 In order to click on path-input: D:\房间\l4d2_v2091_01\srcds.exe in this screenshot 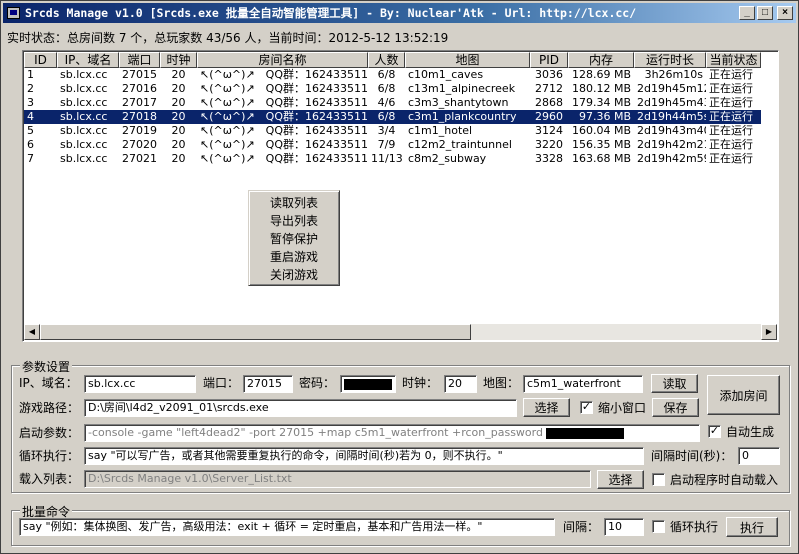, I will do `click(300, 408)`.